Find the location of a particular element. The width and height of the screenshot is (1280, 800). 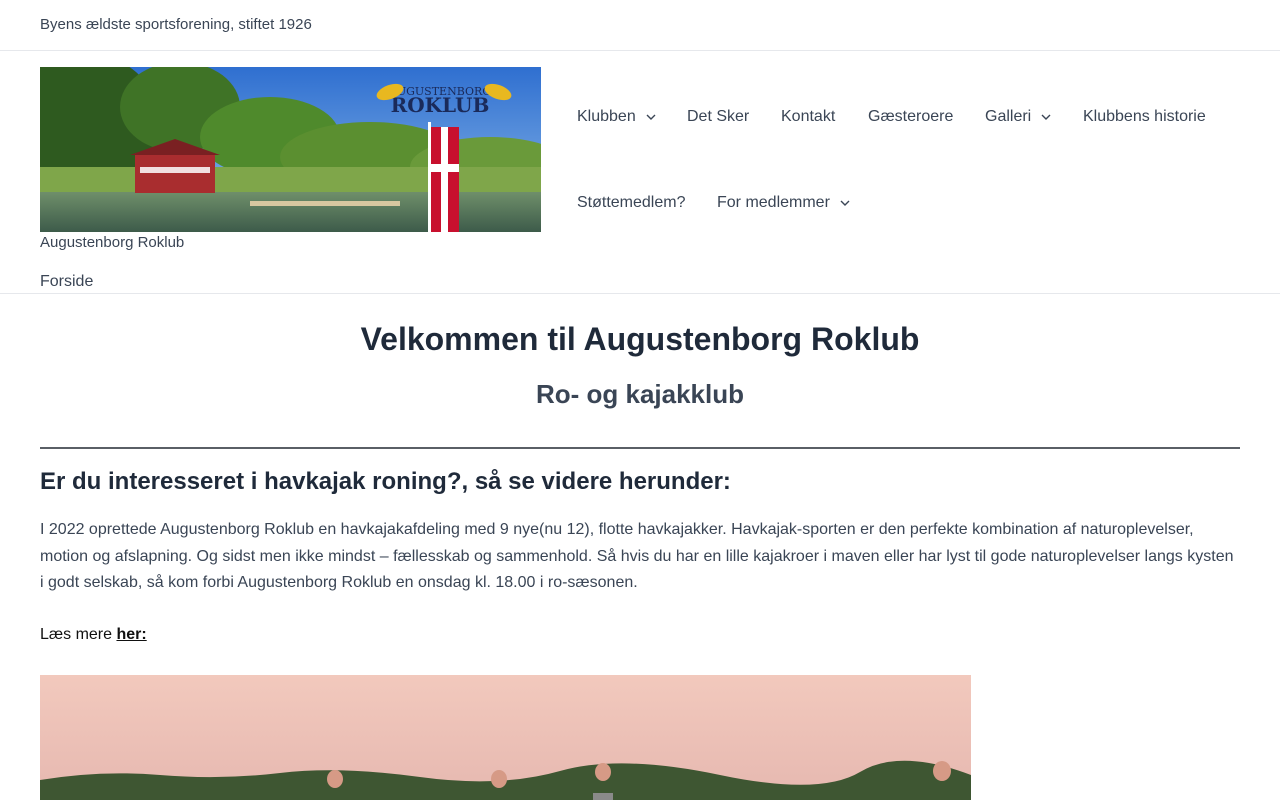

nav-item-gaesteroere: Gæsteroere is located at coordinates (910, 117).